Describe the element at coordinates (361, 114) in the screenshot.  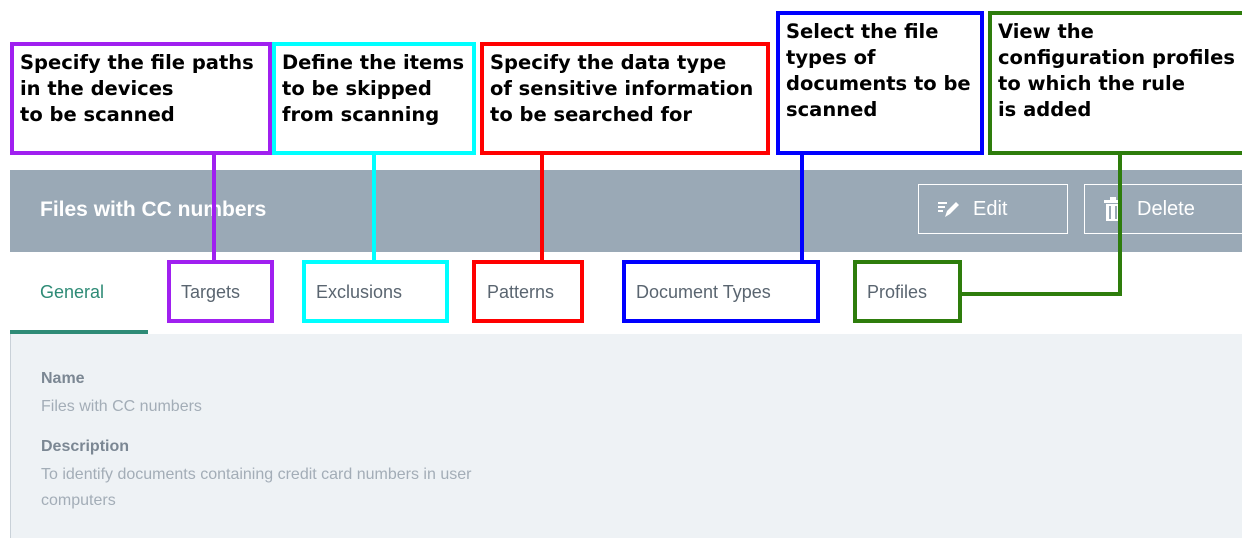
I see `callout-exclusions-line: from scanning` at that location.